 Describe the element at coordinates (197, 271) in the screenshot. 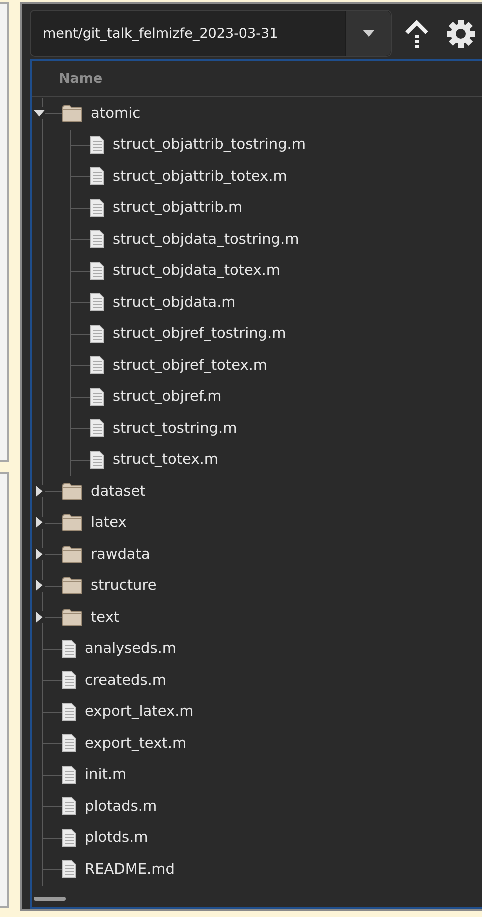

I see `file-name: struct_objdata_totex.m` at that location.